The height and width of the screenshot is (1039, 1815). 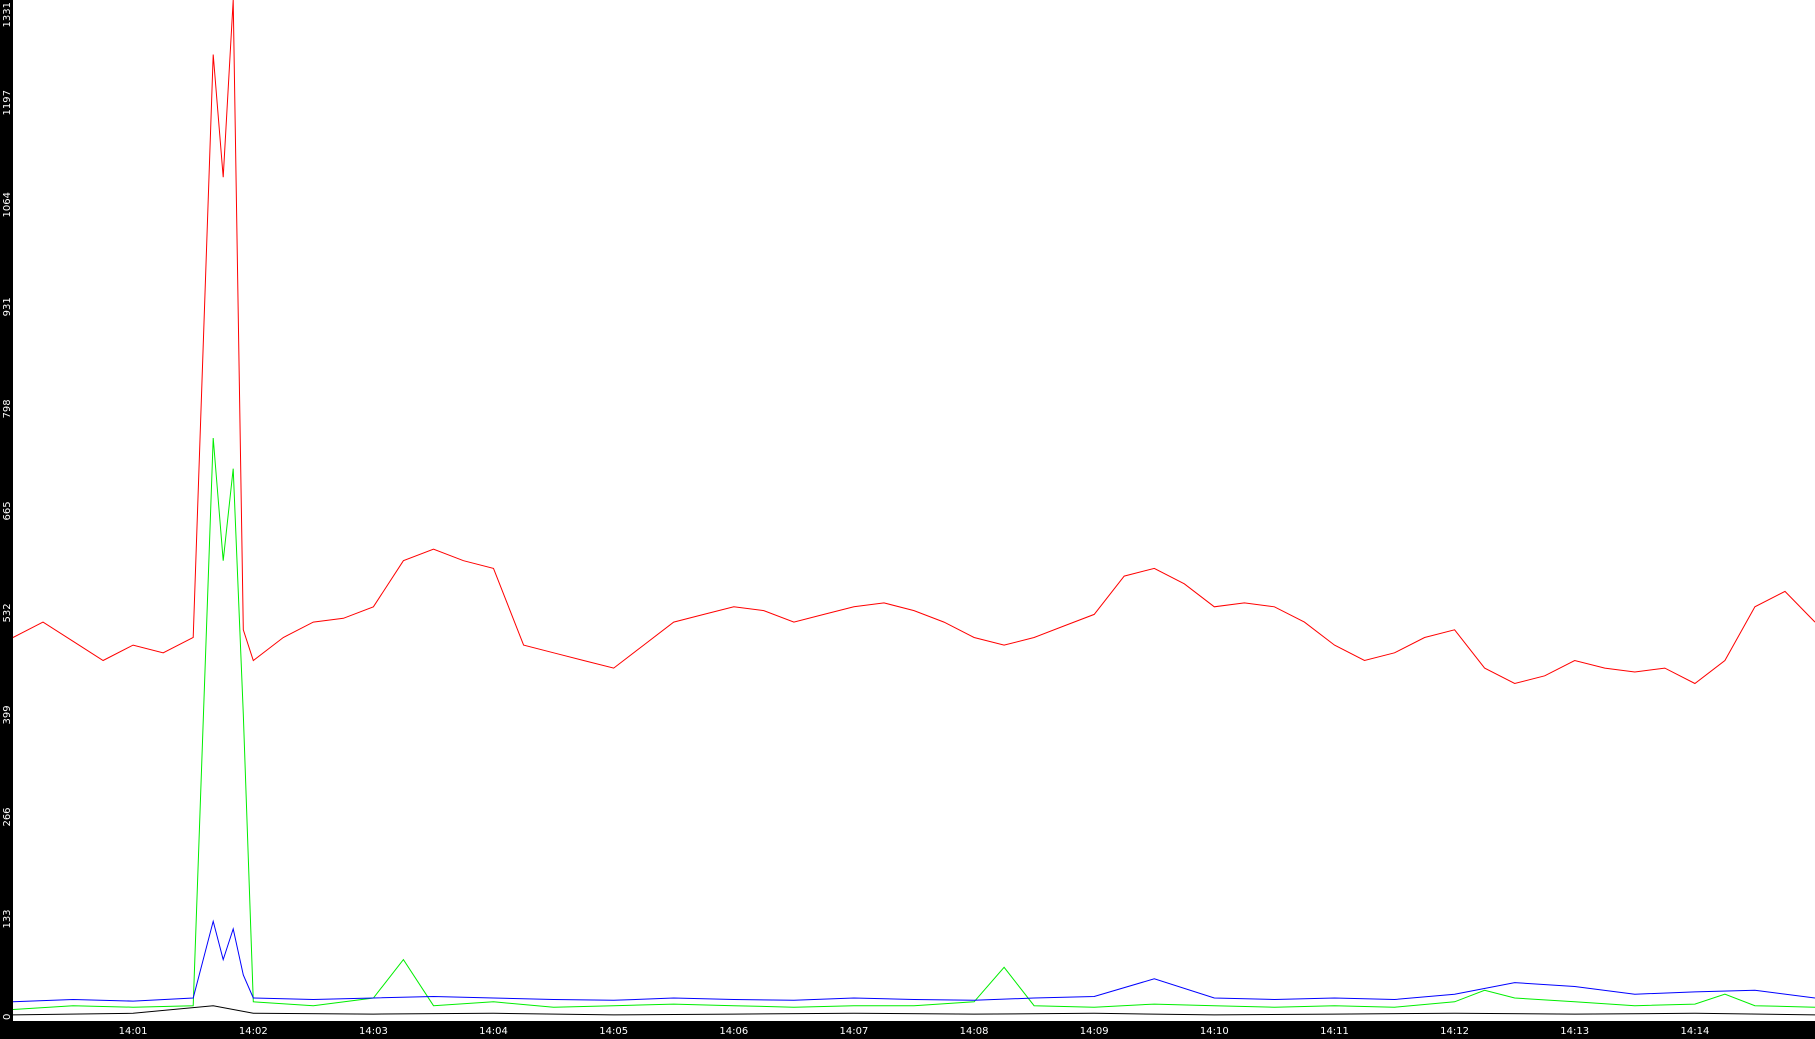 I want to click on x-tick-label: 14:06, so click(x=733, y=1031).